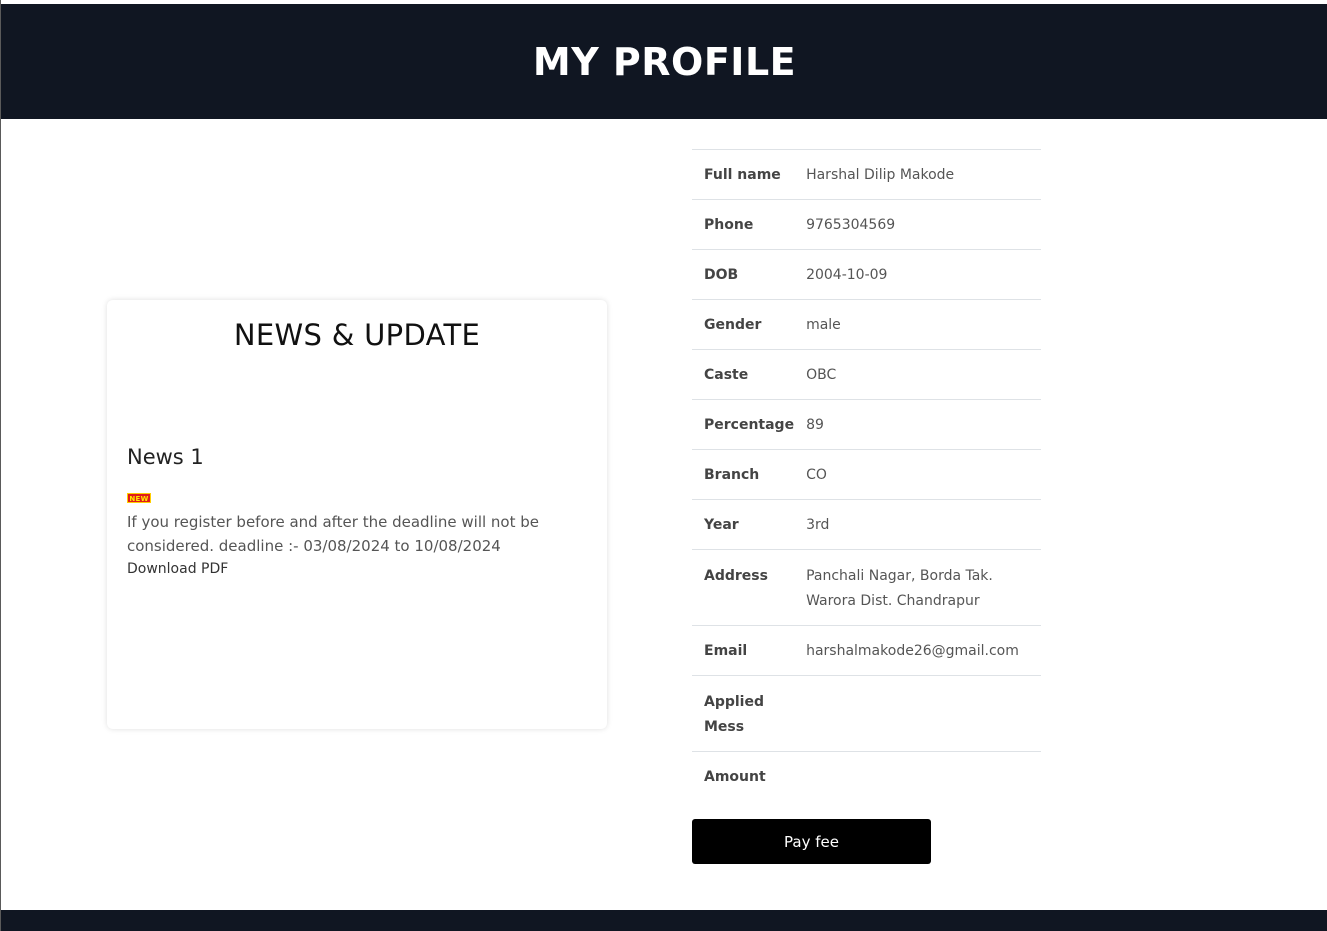 The height and width of the screenshot is (931, 1327). I want to click on page-title: MY PROFILE, so click(664, 61).